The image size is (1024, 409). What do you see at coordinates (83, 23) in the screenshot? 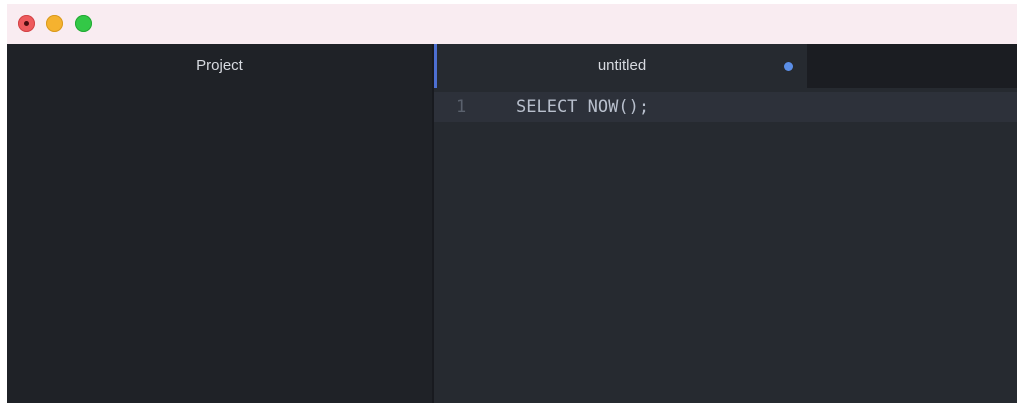
I see `zoom-window-button` at bounding box center [83, 23].